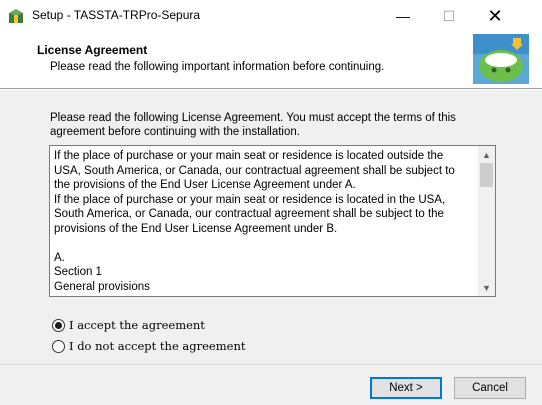 This screenshot has width=542, height=405. I want to click on decline-radio, so click(58, 346).